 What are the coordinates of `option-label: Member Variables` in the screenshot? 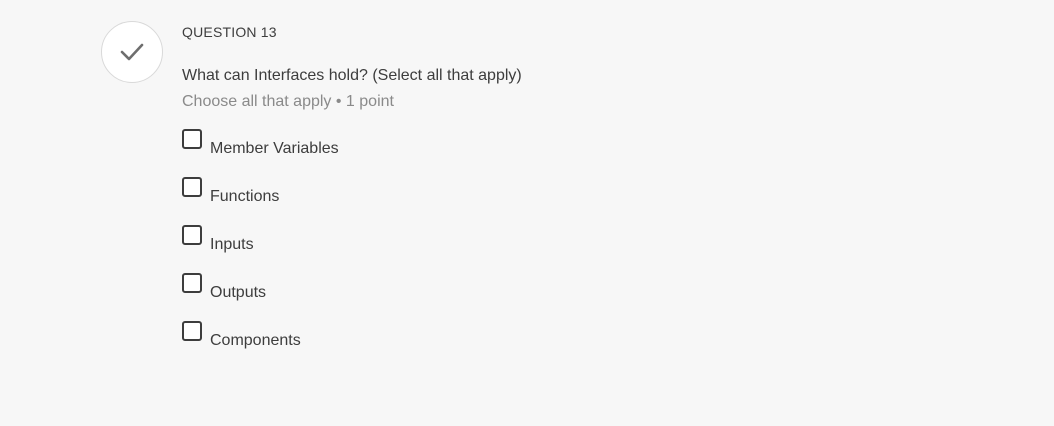 It's located at (274, 149).